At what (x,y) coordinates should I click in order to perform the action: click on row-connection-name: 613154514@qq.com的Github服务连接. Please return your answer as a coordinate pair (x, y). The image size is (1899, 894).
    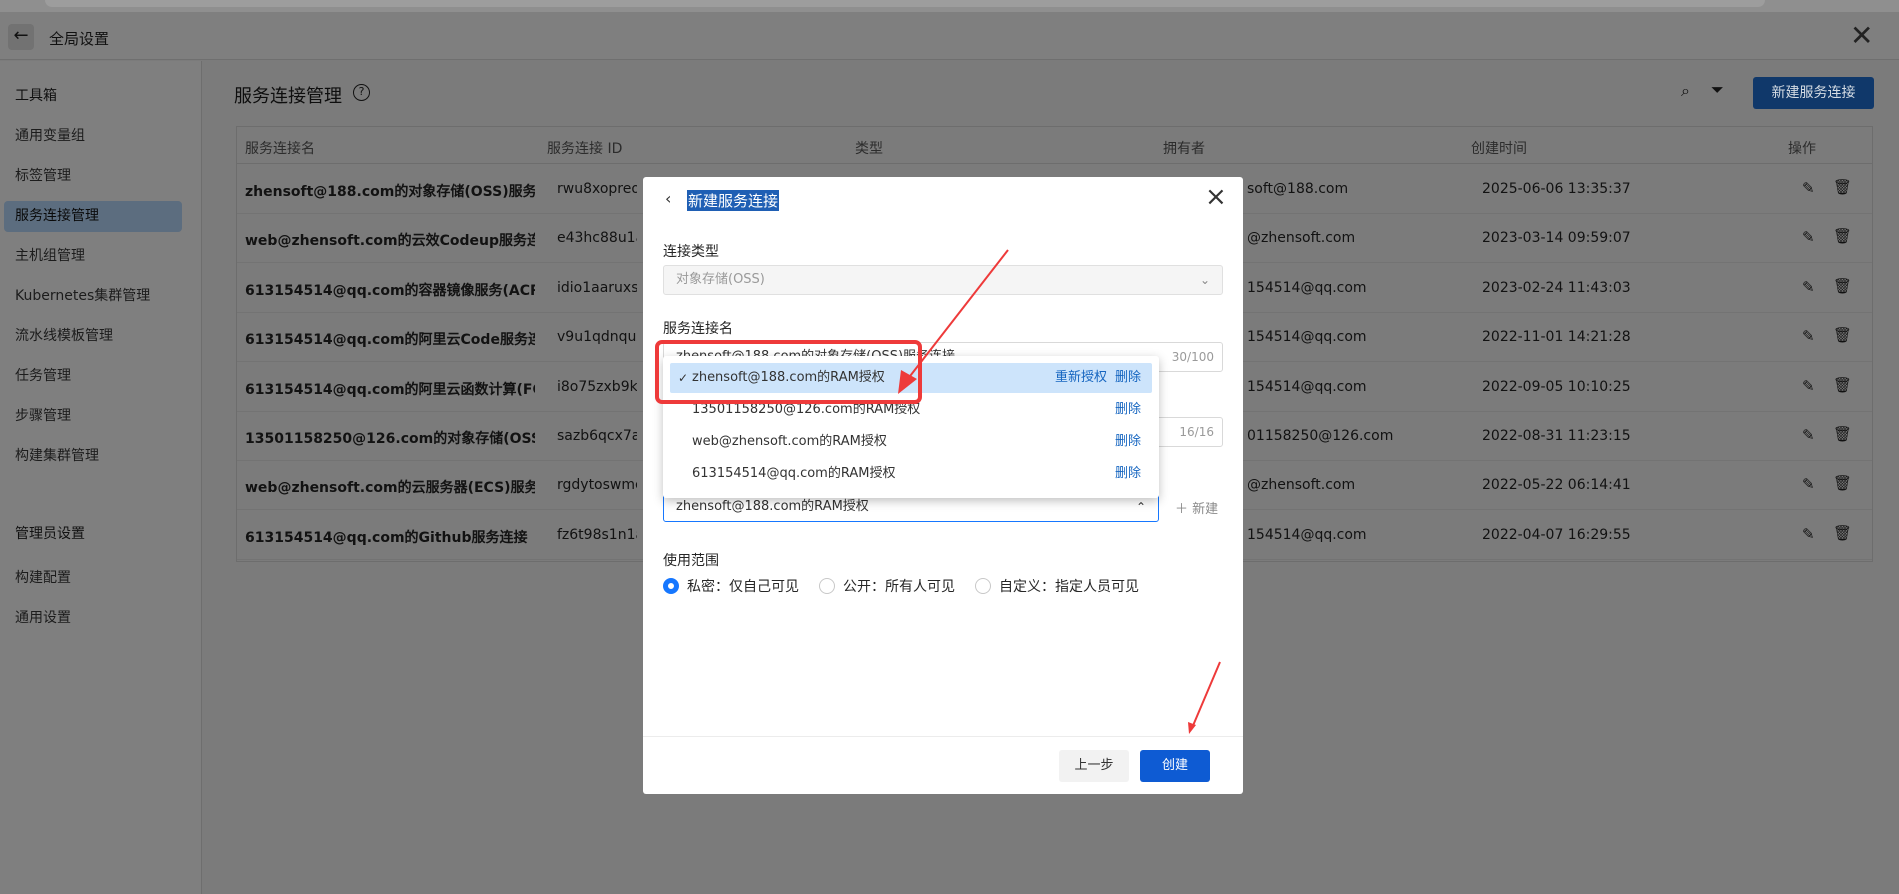
    Looking at the image, I should click on (390, 537).